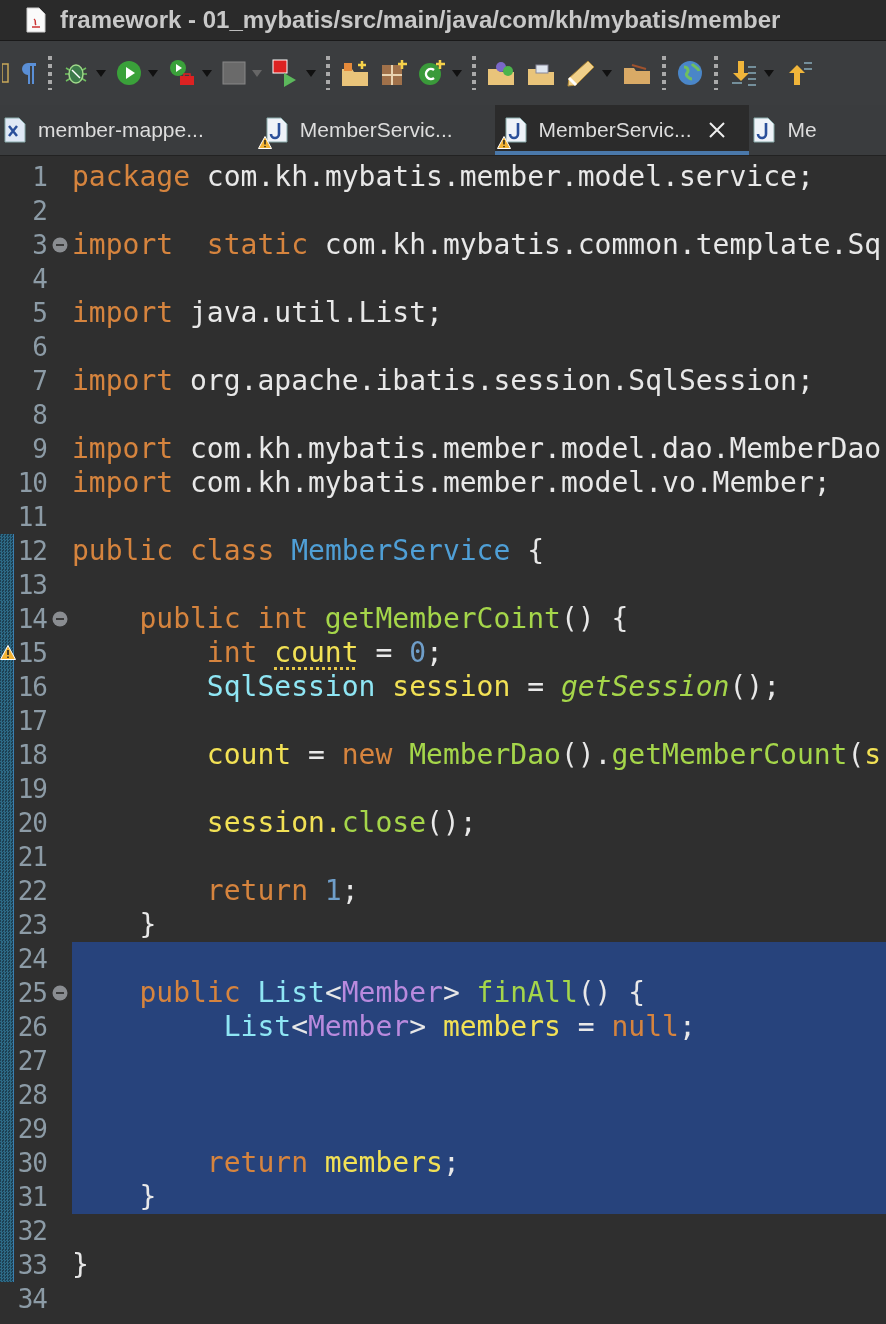  What do you see at coordinates (794, 130) in the screenshot?
I see `editor-tab: Me` at bounding box center [794, 130].